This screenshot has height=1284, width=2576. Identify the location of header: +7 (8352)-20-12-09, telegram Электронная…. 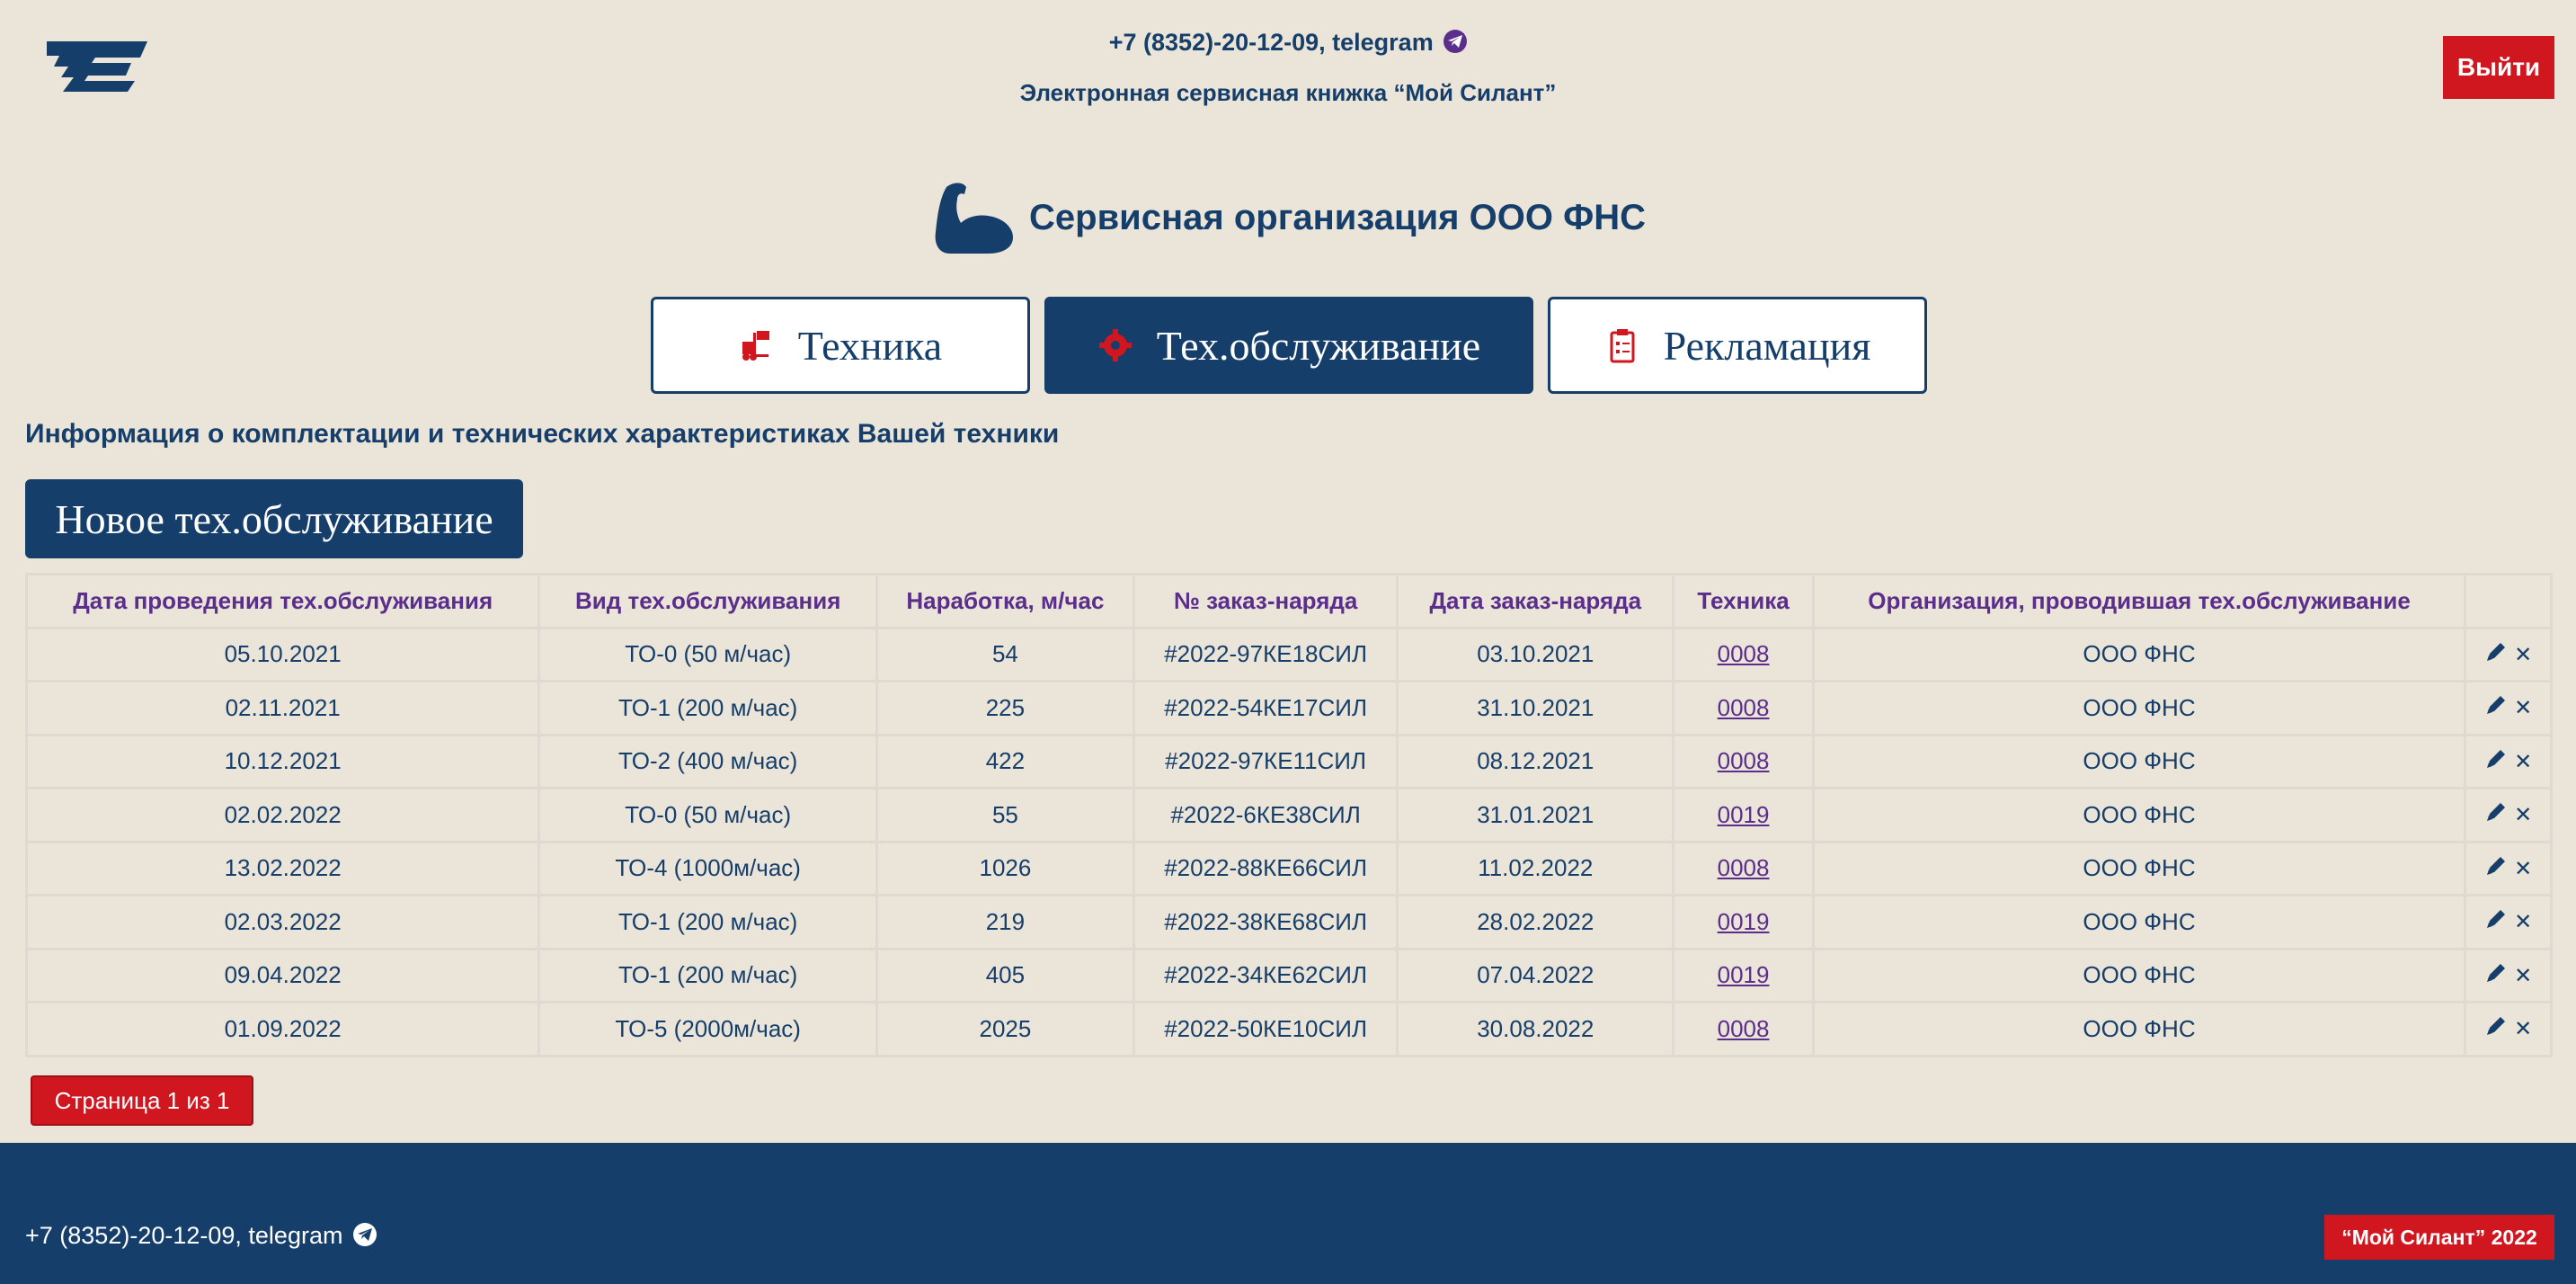
(1288, 85).